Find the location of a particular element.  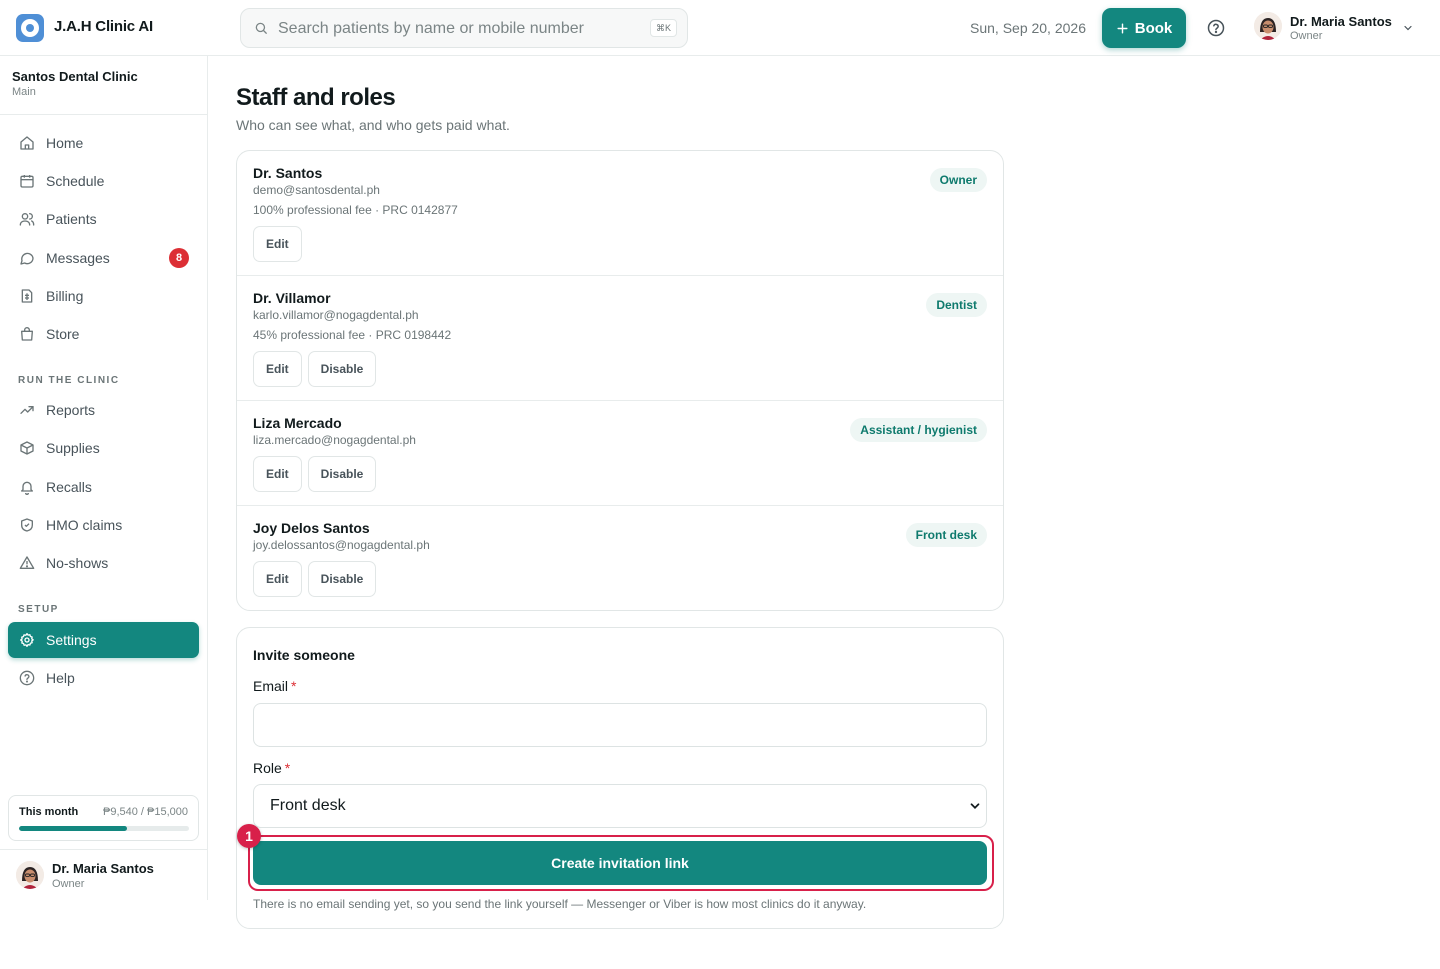

current-date: Sun, Sep 20, 2026 is located at coordinates (1028, 28).